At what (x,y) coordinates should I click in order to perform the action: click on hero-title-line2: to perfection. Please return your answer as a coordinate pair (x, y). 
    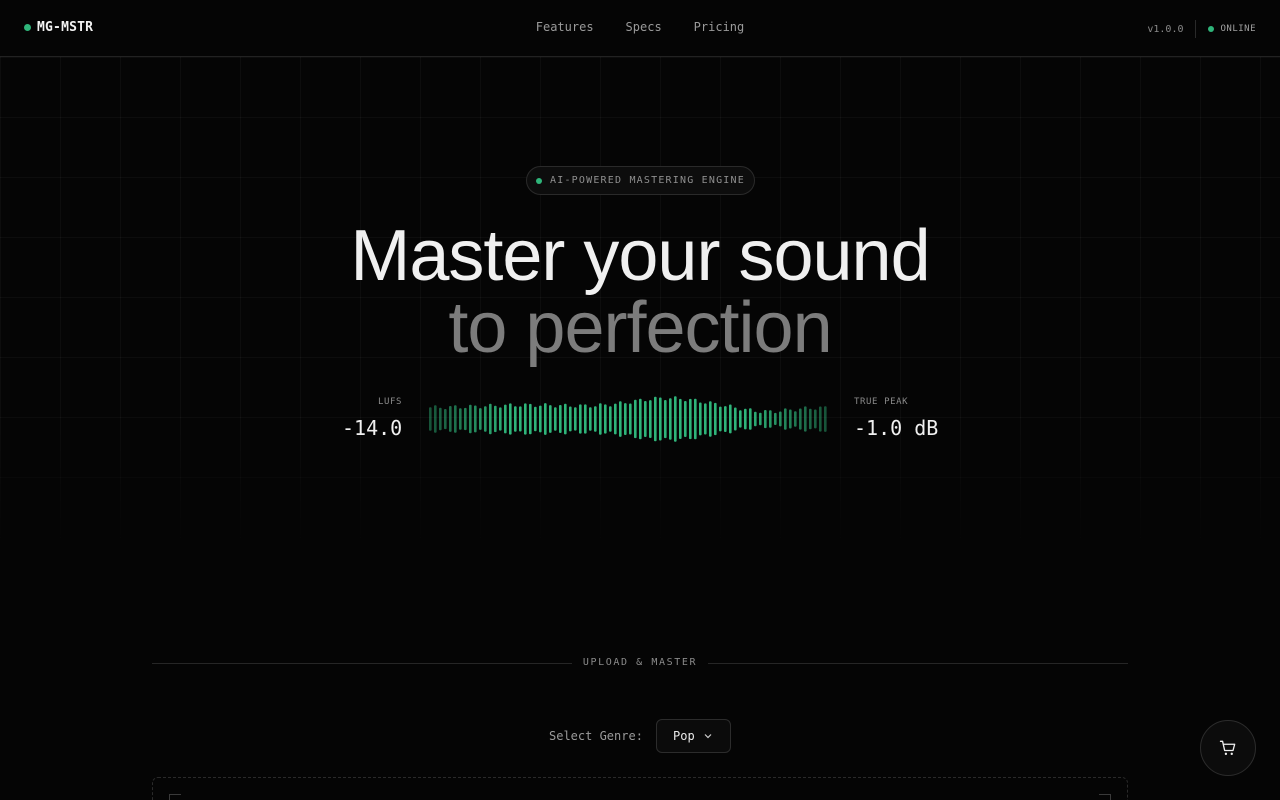
    Looking at the image, I should click on (640, 328).